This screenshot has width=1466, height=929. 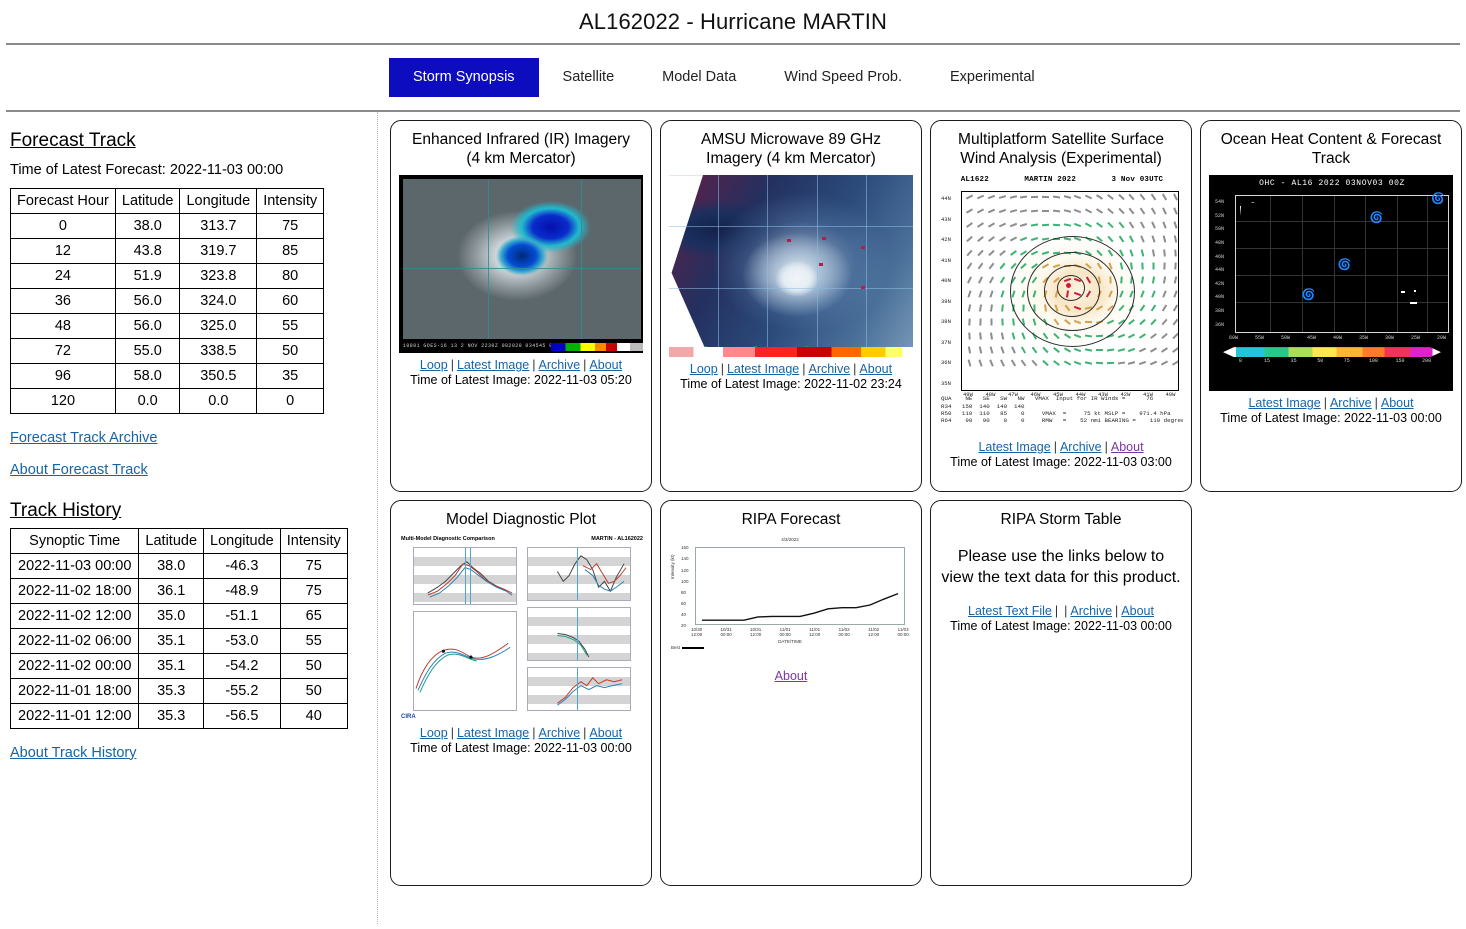 What do you see at coordinates (188, 753) in the screenshot?
I see `about-track-history-link: About Track History` at bounding box center [188, 753].